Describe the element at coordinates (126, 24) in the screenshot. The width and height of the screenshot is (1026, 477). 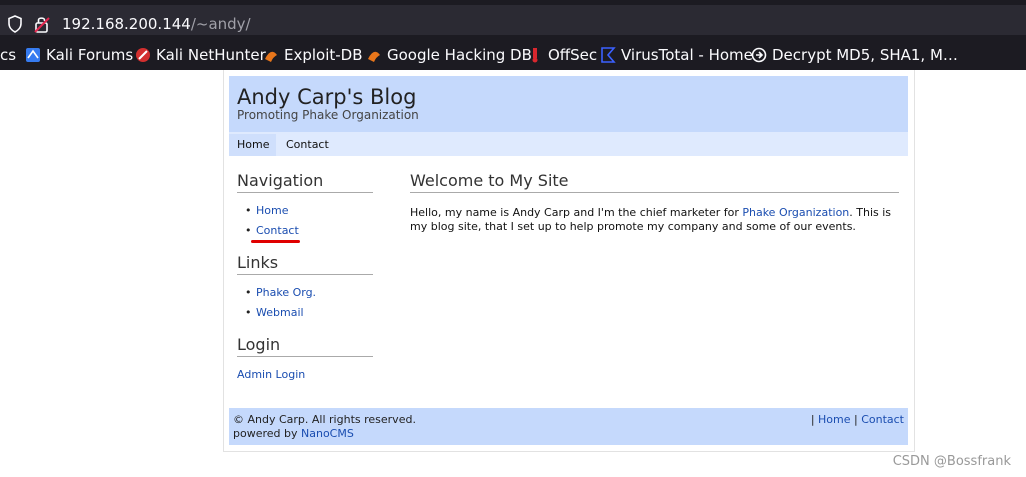
I see `url-host: 192.168.200.144` at that location.